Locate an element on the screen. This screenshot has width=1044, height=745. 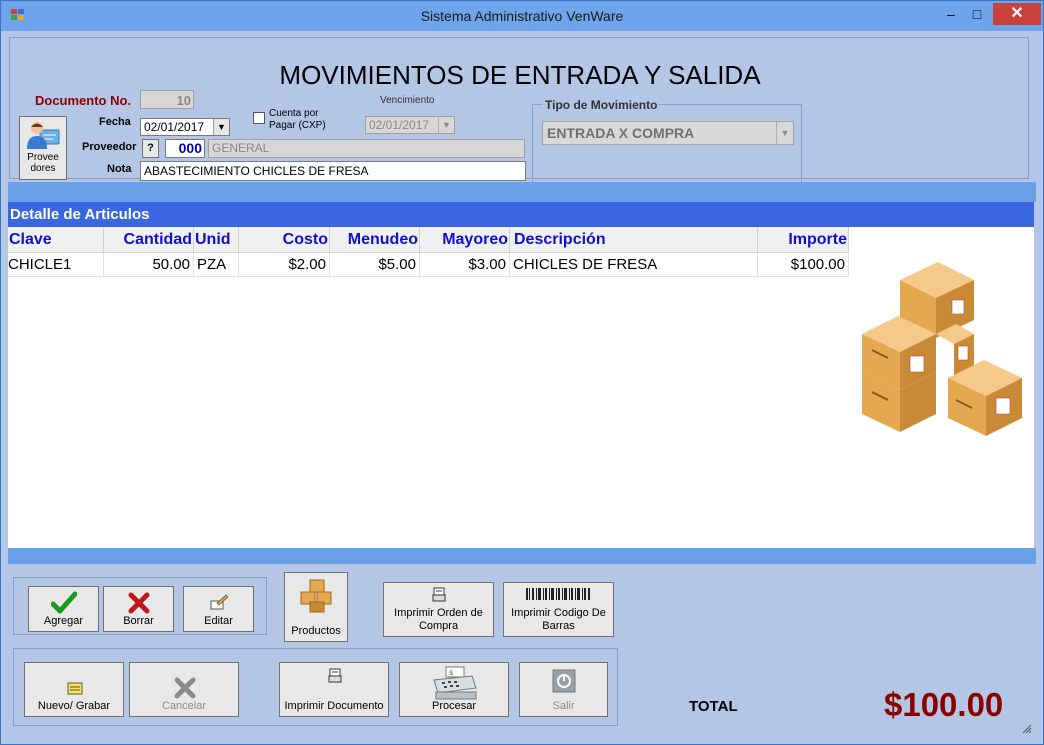
productos-button: Productos is located at coordinates (316, 607).